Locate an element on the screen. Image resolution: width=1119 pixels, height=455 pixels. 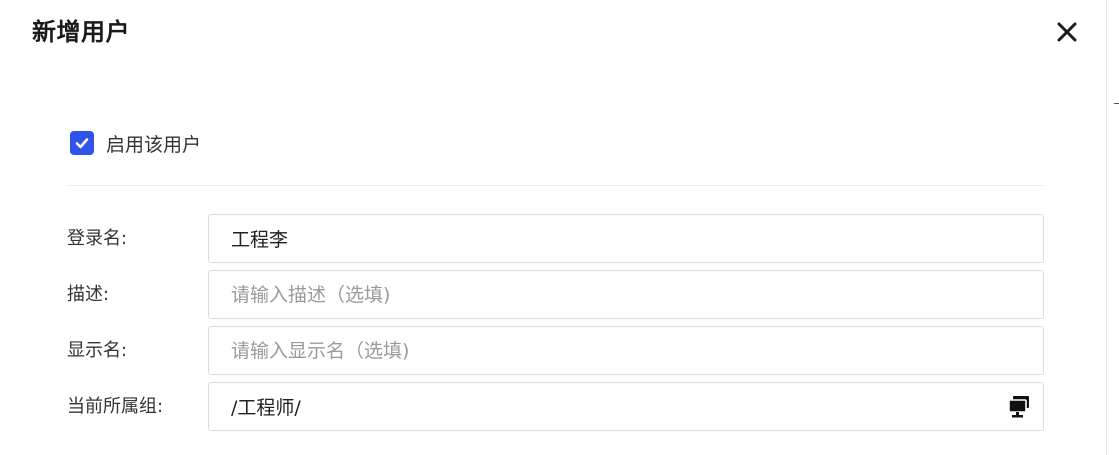
display-name-input is located at coordinates (600, 350).